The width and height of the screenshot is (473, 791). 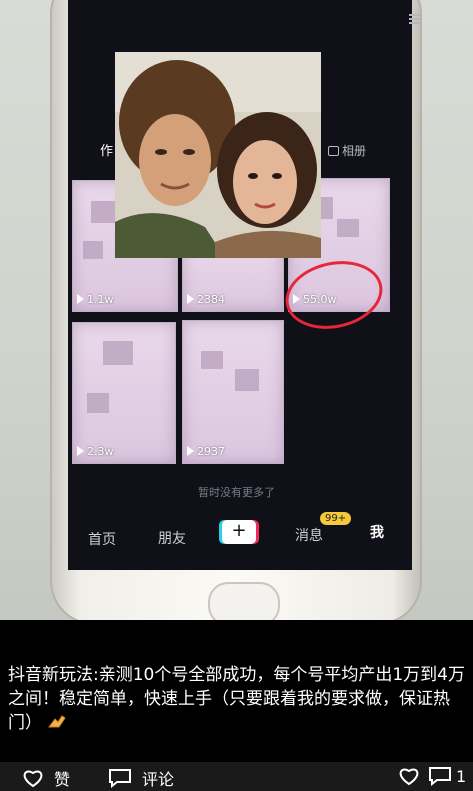 I want to click on view-count-label: 2937, so click(x=211, y=451).